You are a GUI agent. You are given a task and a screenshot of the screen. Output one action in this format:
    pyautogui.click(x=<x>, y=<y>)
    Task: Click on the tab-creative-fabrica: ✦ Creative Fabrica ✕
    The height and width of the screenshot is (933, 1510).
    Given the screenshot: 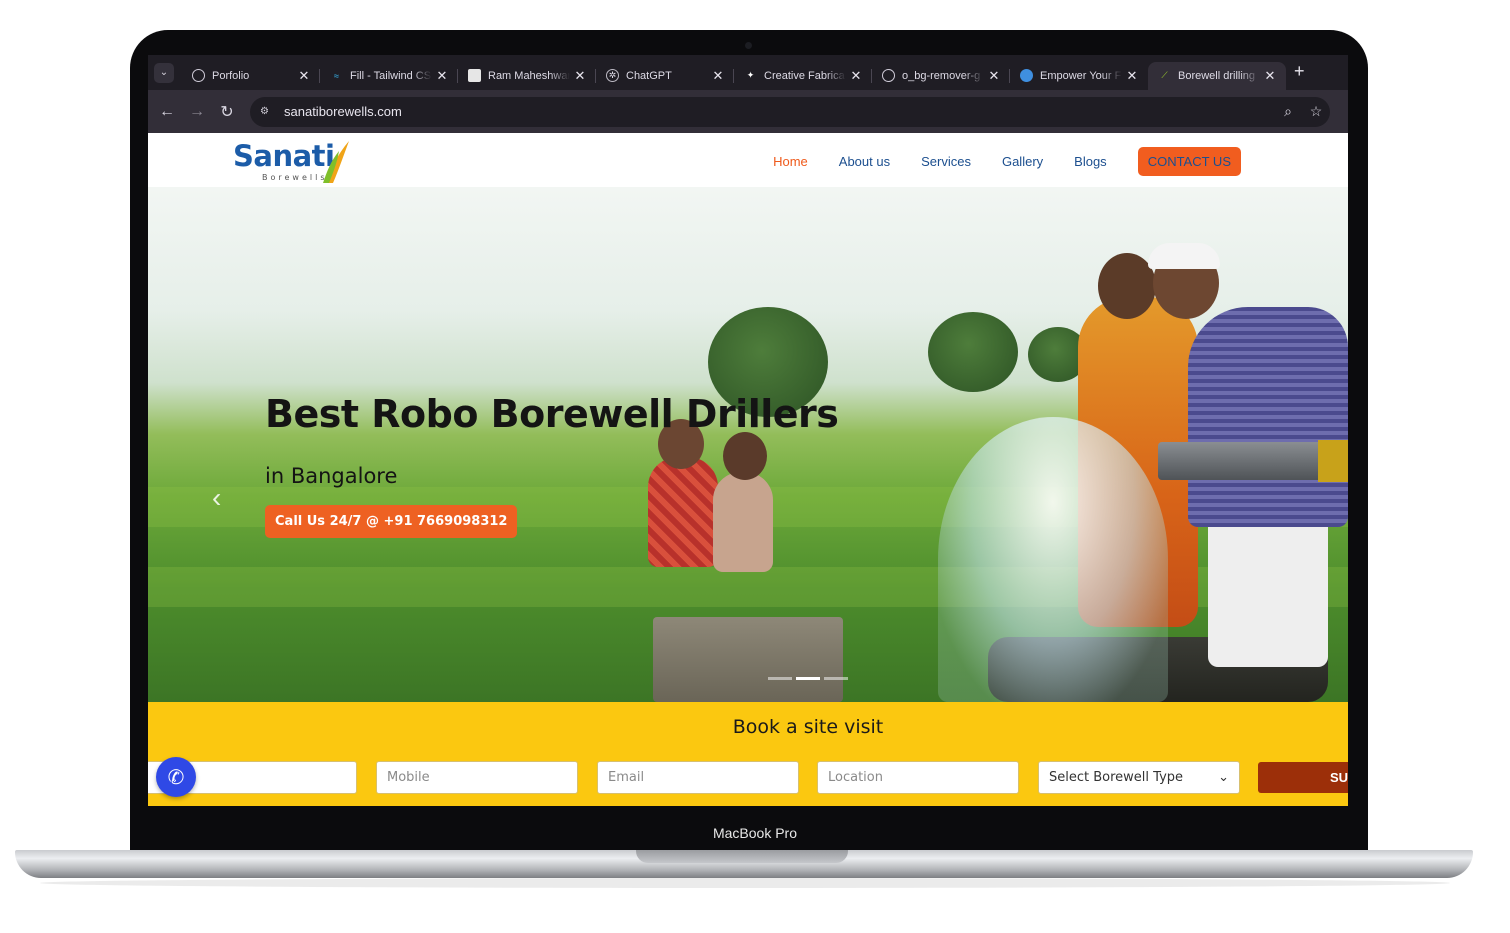 What is the action you would take?
    pyautogui.click(x=803, y=76)
    